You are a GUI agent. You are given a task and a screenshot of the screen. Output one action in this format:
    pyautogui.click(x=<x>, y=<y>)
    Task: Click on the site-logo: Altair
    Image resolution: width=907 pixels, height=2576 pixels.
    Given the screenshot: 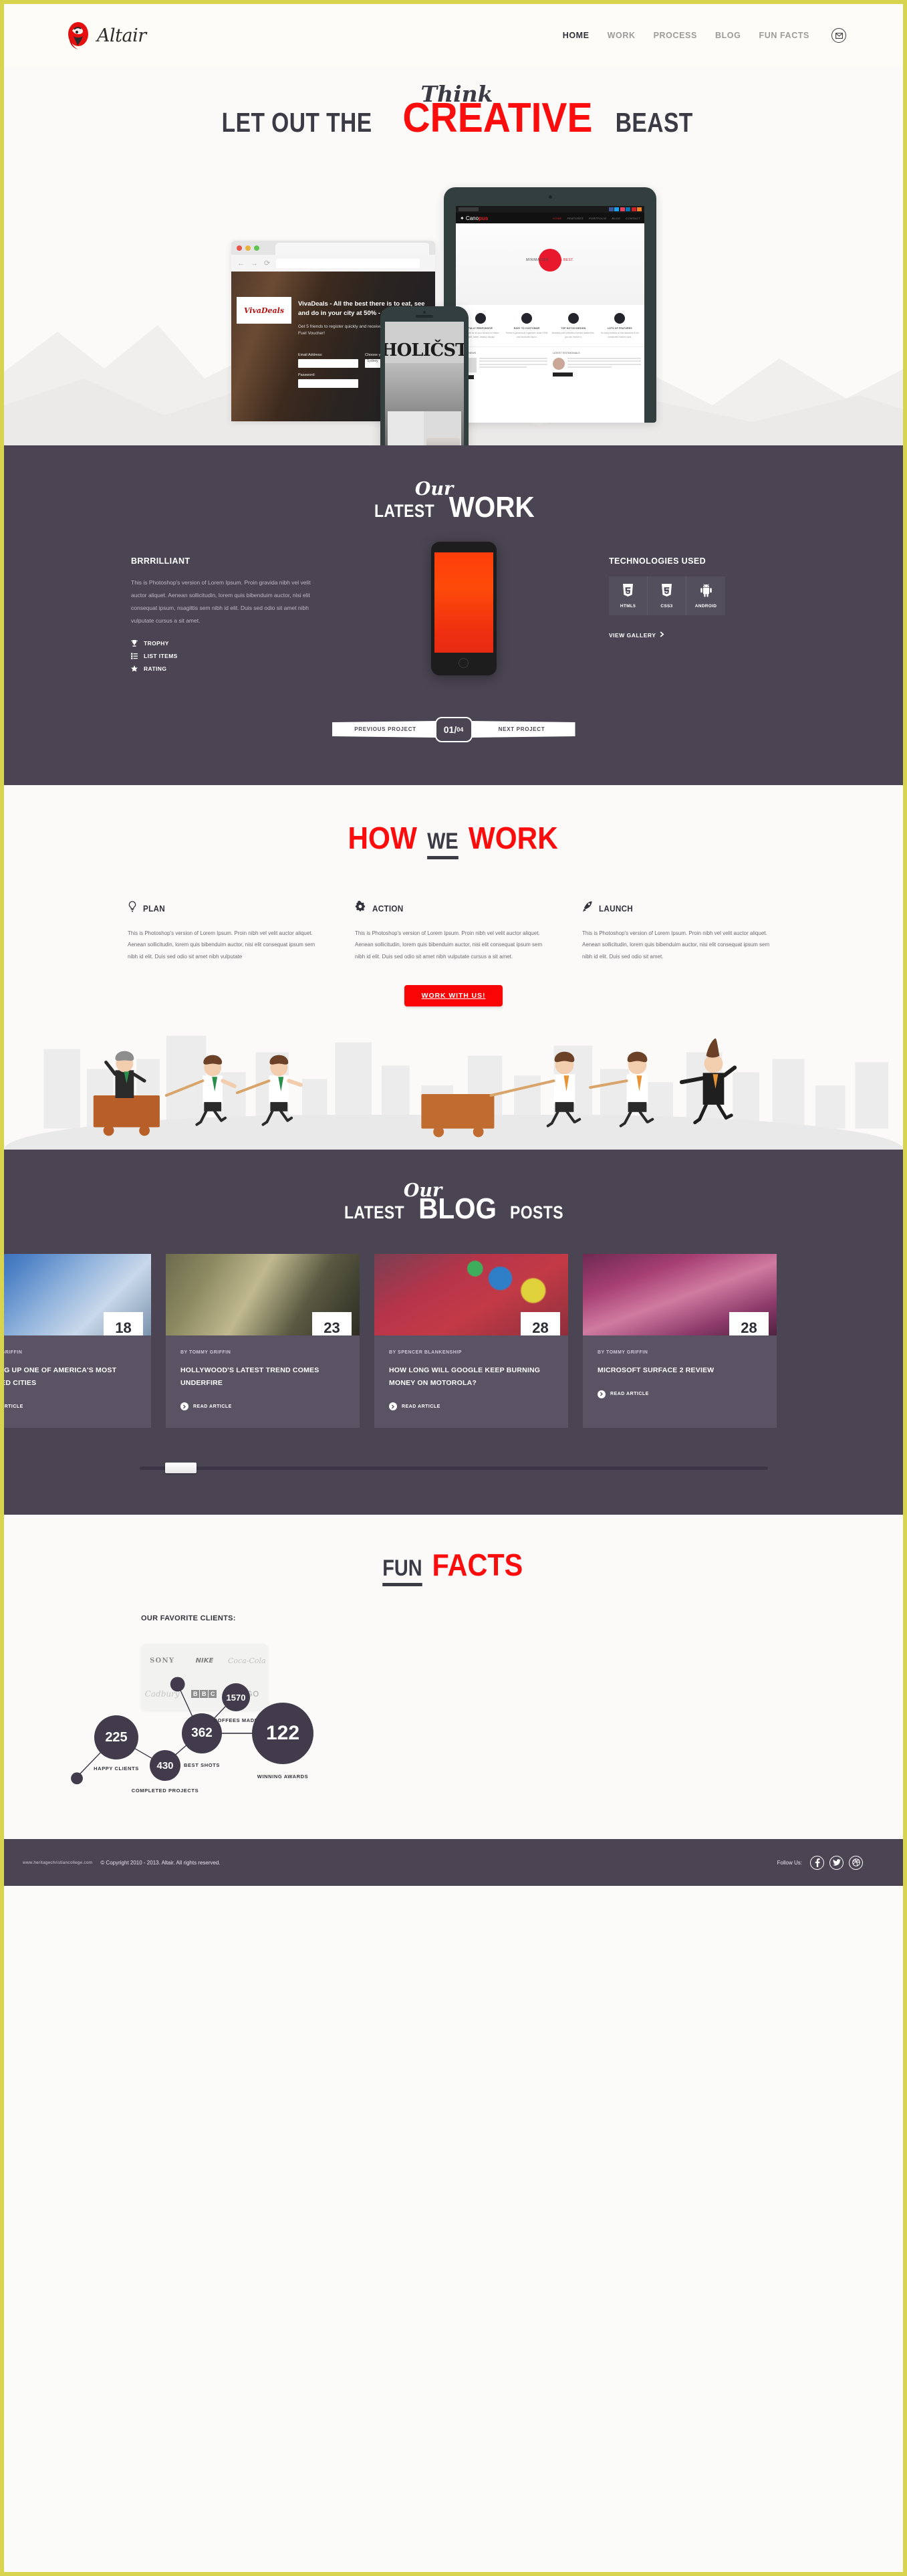 What is the action you would take?
    pyautogui.click(x=107, y=35)
    